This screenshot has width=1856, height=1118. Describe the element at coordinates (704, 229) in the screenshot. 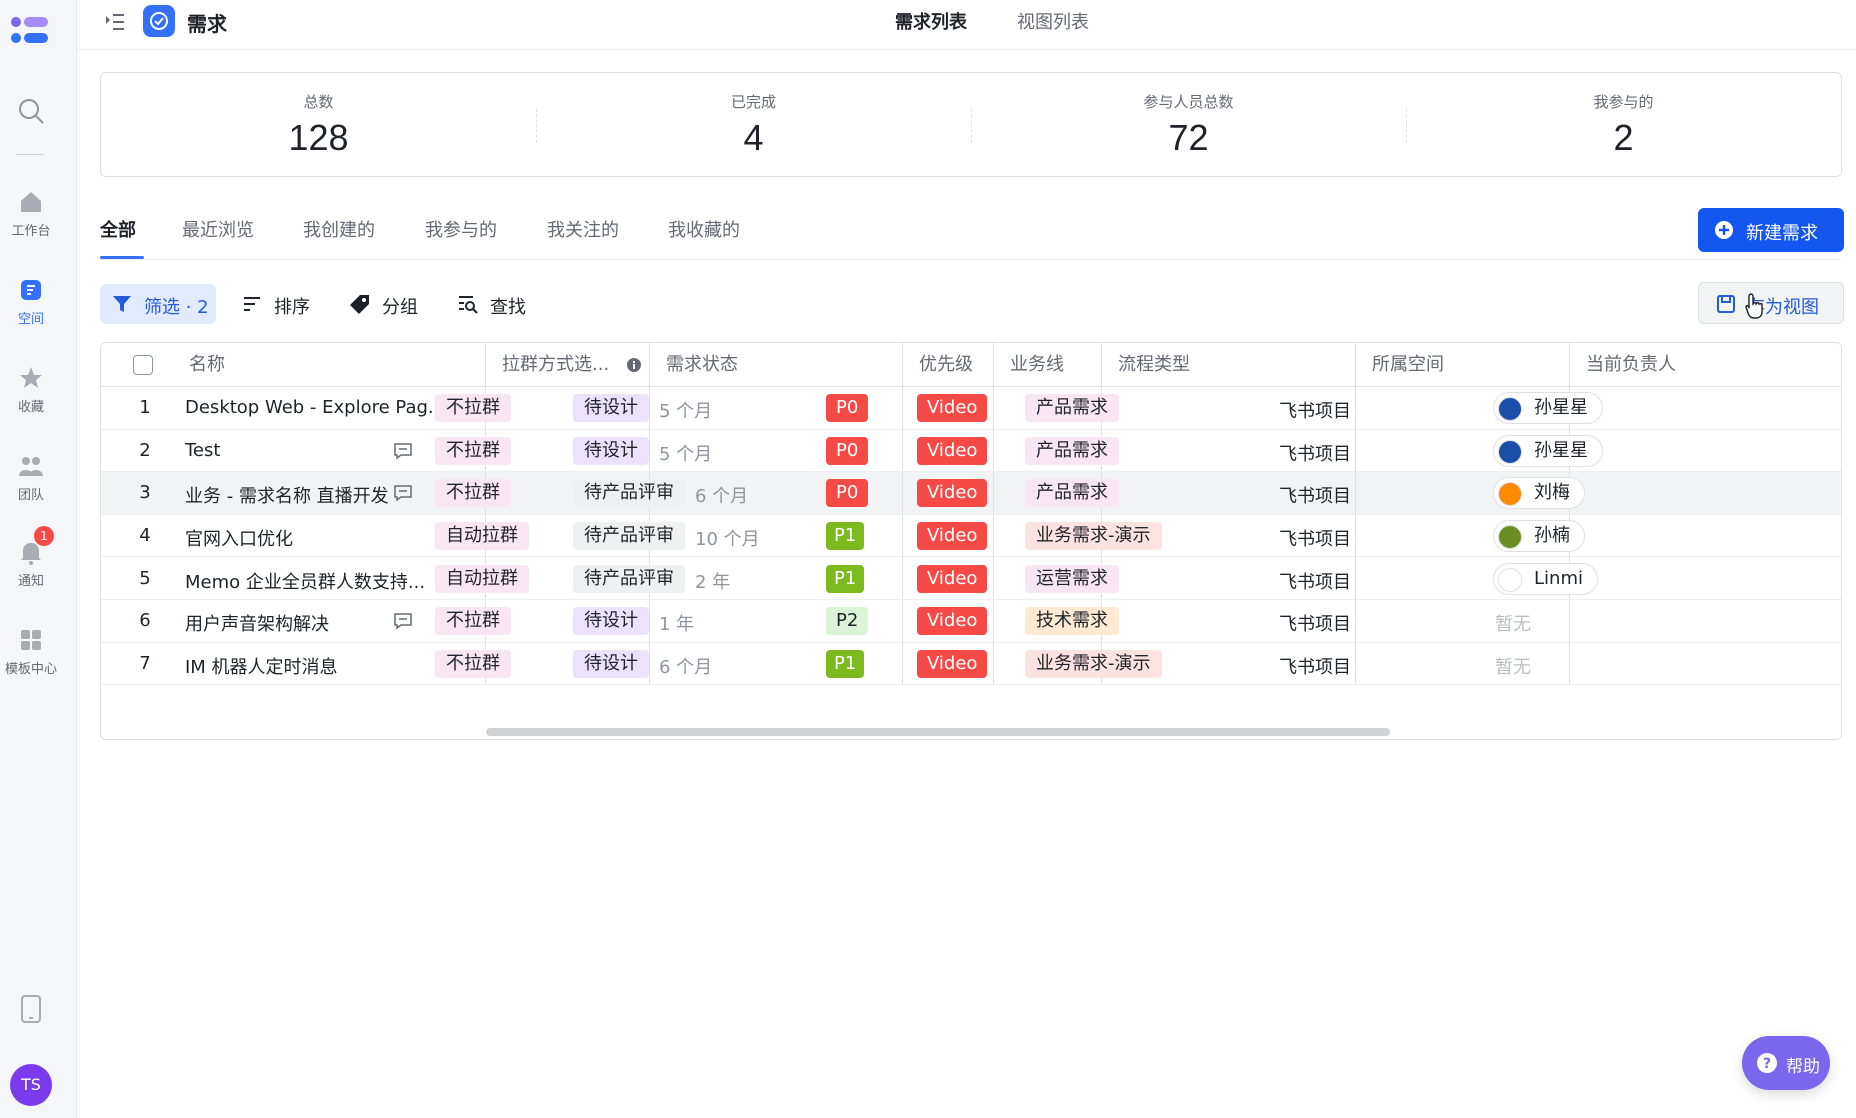

I see `tab-favorited: 我收藏的` at that location.